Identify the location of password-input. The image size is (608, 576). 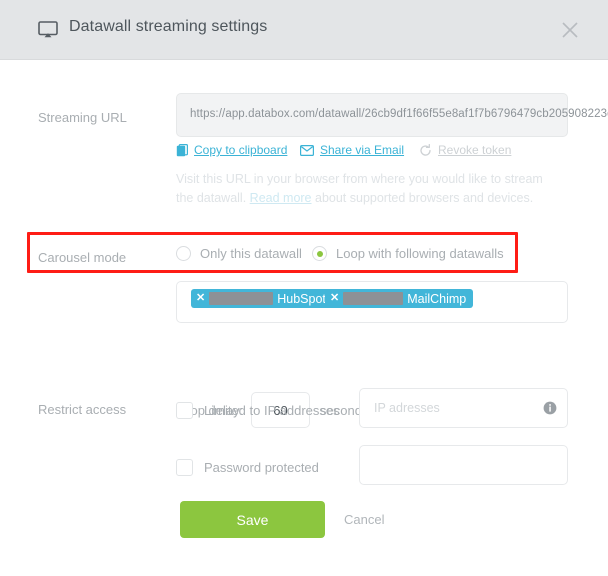
(463, 465).